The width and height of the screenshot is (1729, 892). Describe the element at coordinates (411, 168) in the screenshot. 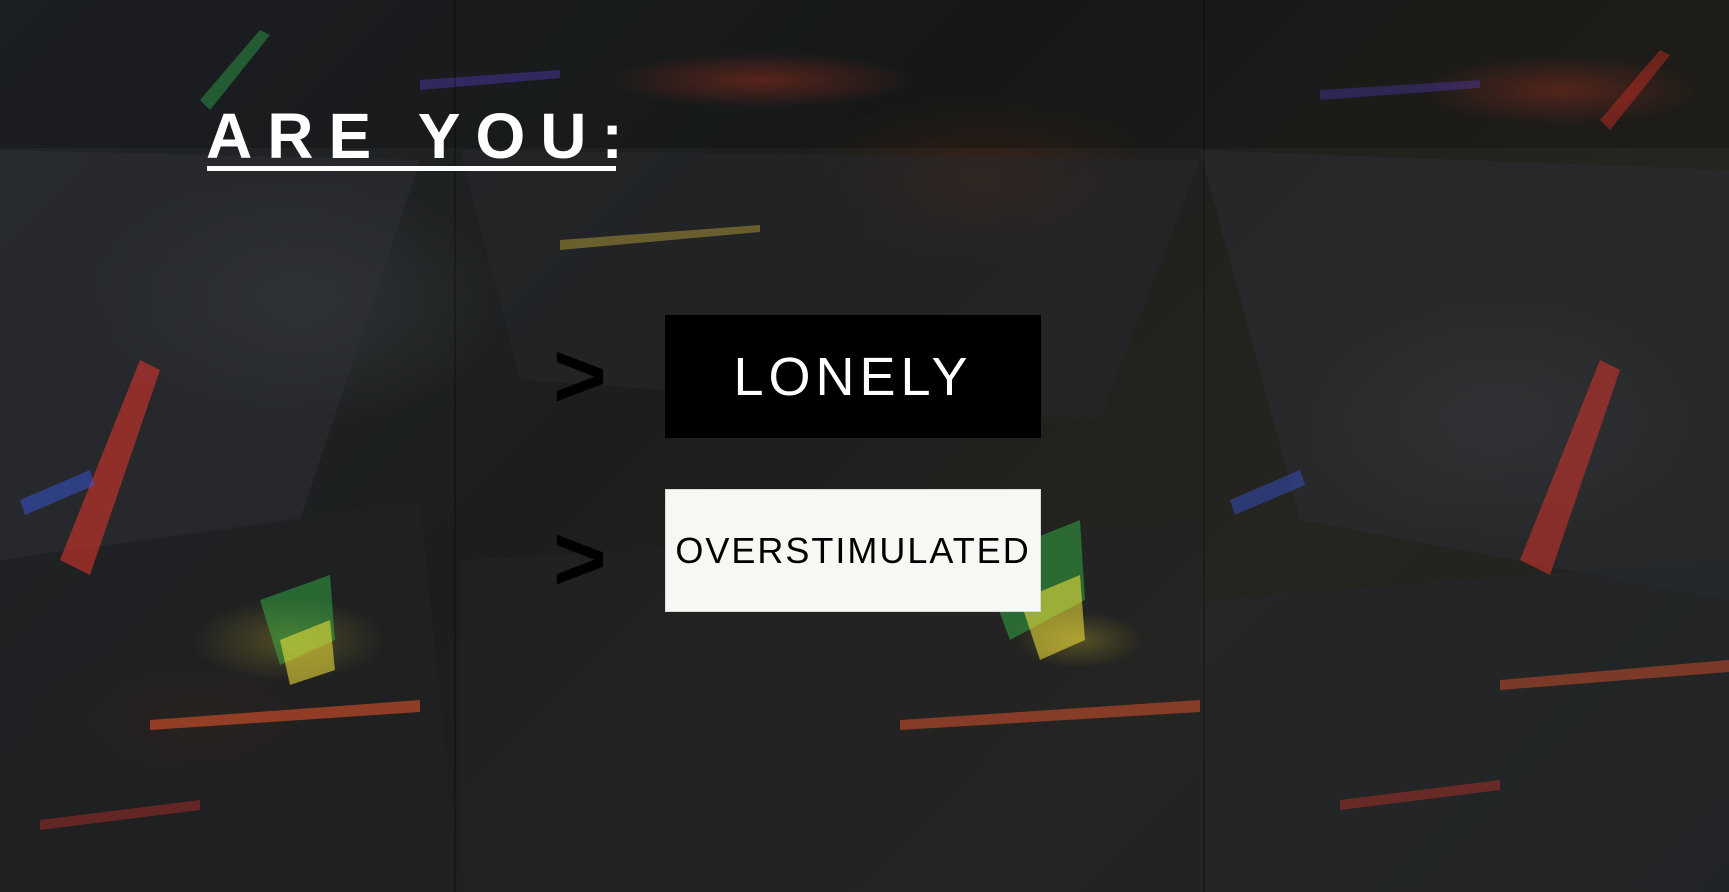

I see `title-underline` at that location.